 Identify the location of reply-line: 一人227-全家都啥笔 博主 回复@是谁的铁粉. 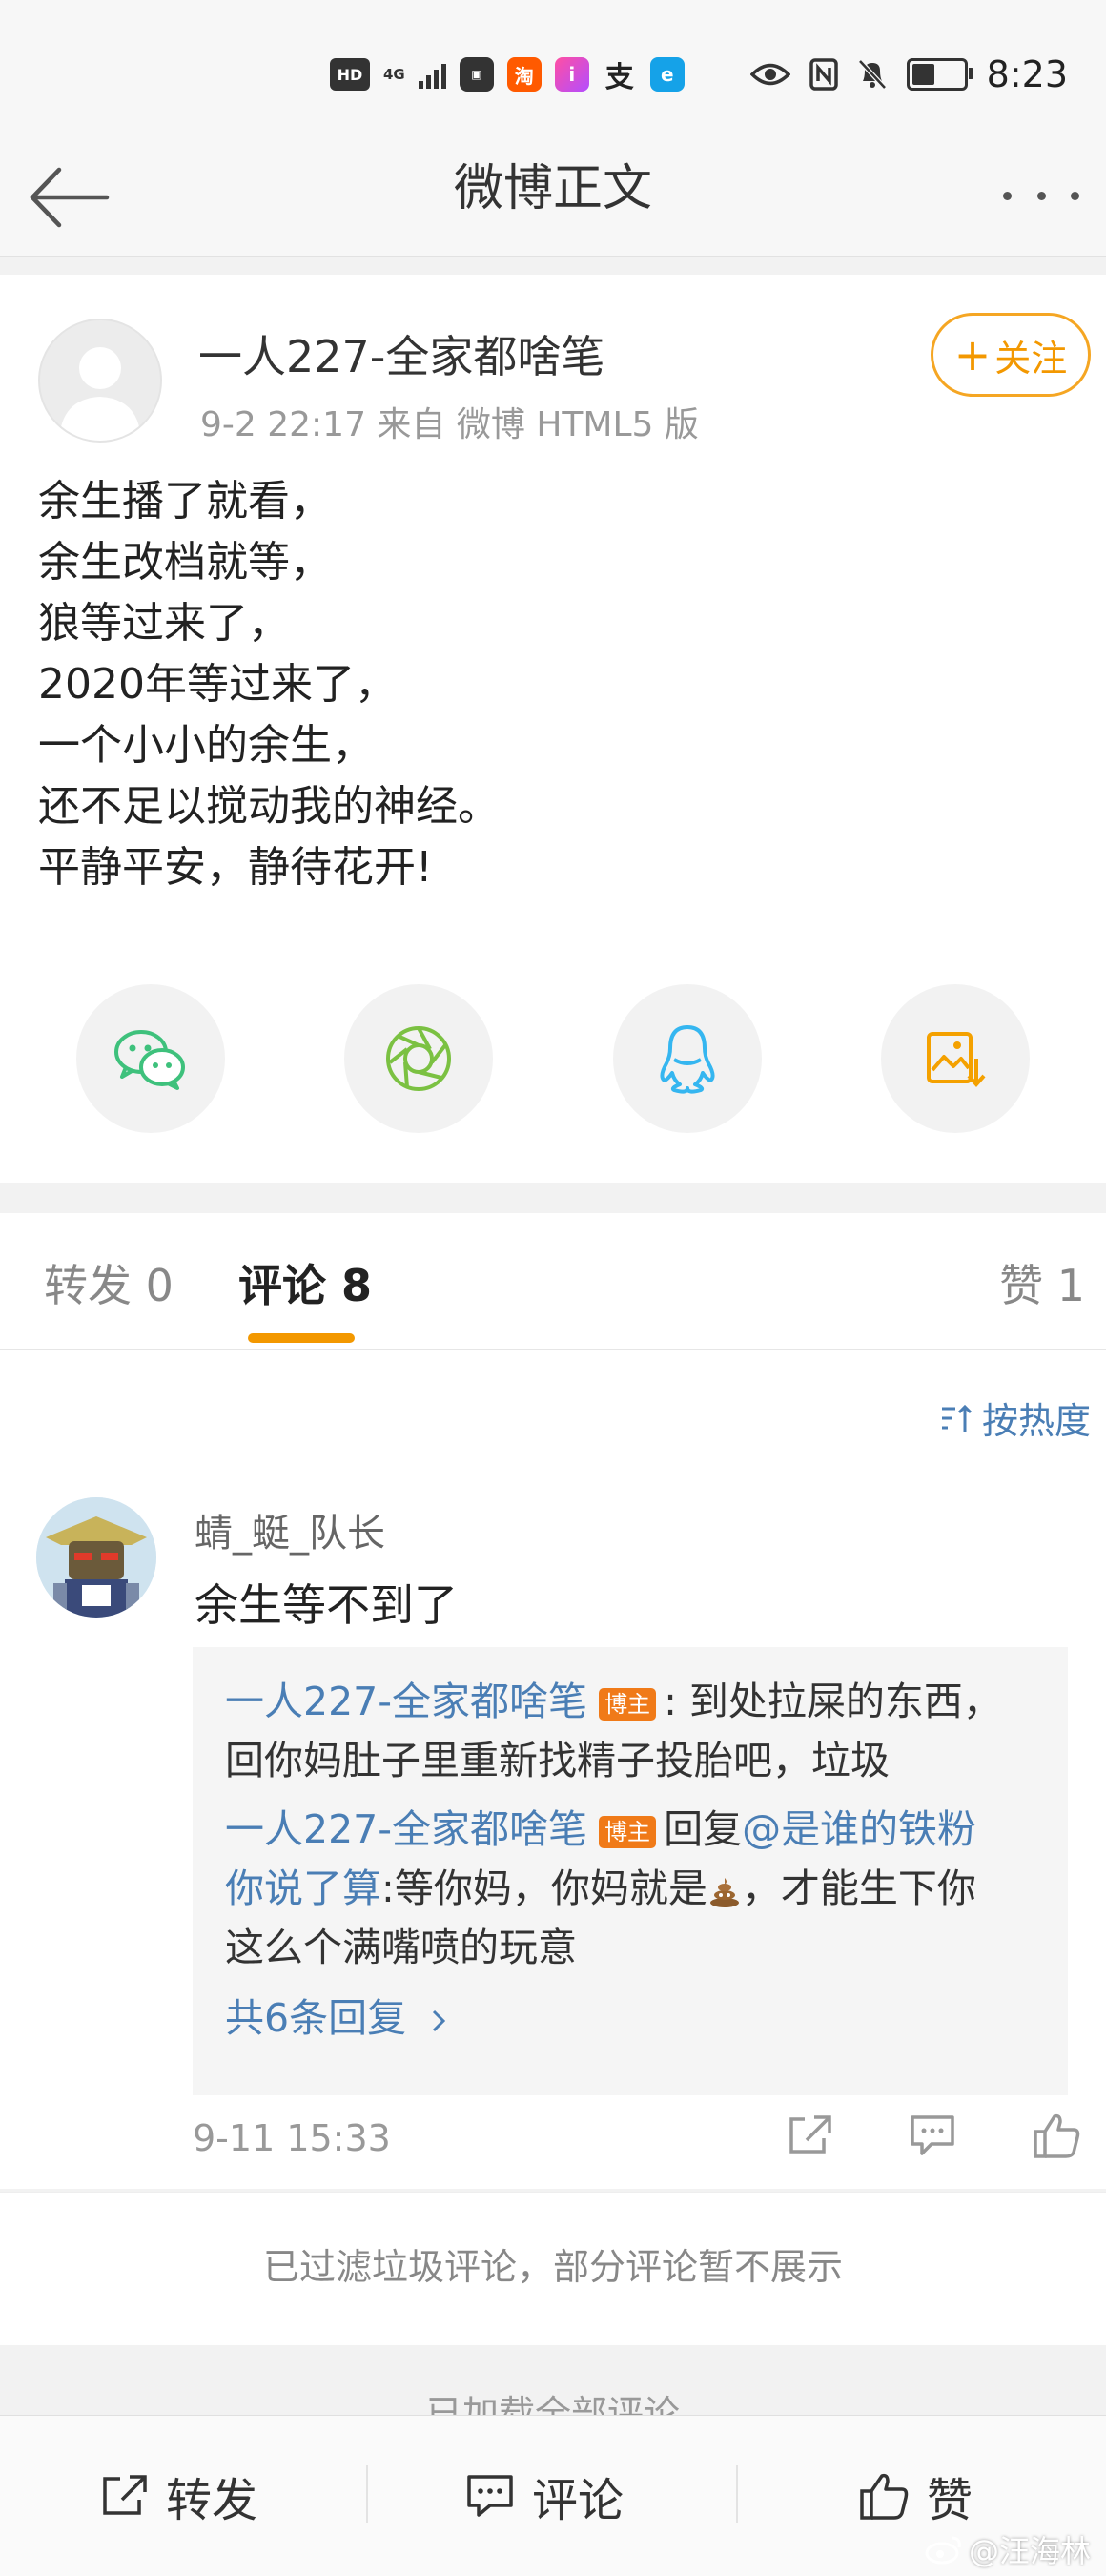
(600, 1829).